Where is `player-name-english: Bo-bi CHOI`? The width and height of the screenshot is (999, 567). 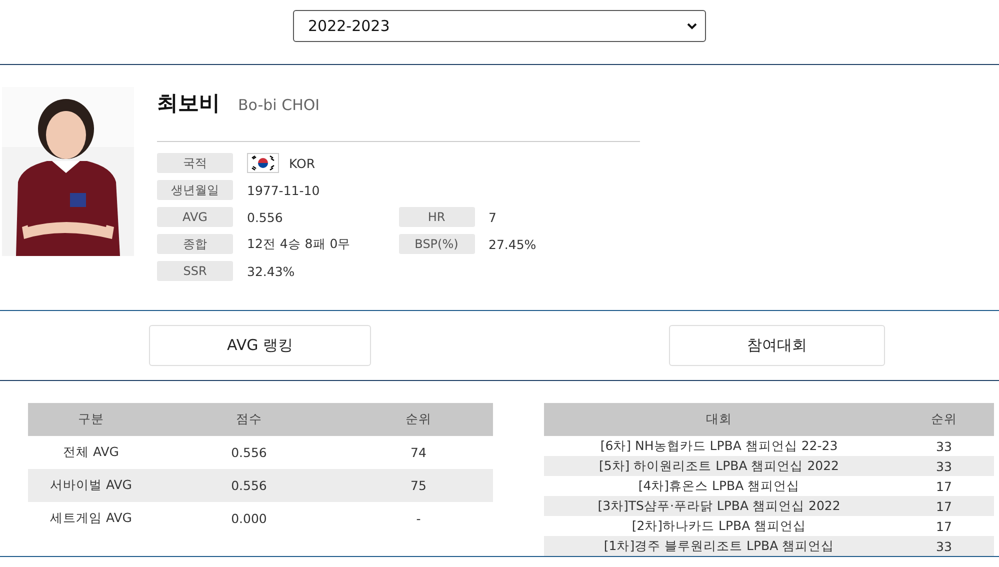 player-name-english: Bo-bi CHOI is located at coordinates (279, 105).